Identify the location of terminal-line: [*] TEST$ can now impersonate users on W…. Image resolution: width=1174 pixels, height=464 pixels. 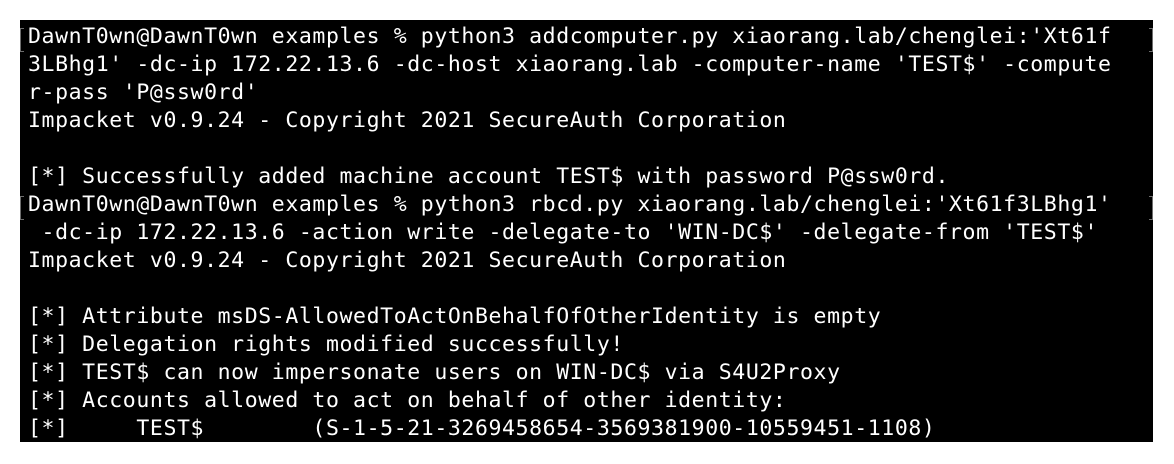
(434, 372).